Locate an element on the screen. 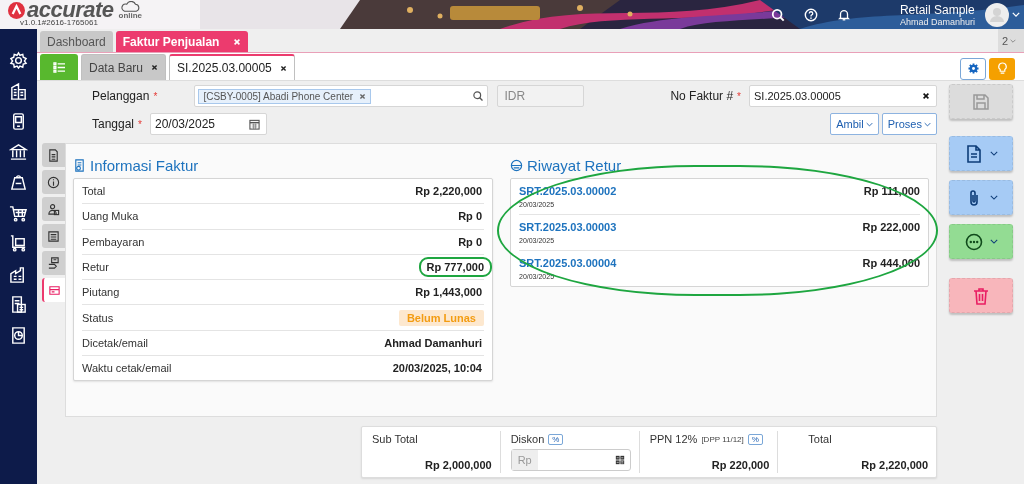  info-label: Pembayaran is located at coordinates (113, 241).